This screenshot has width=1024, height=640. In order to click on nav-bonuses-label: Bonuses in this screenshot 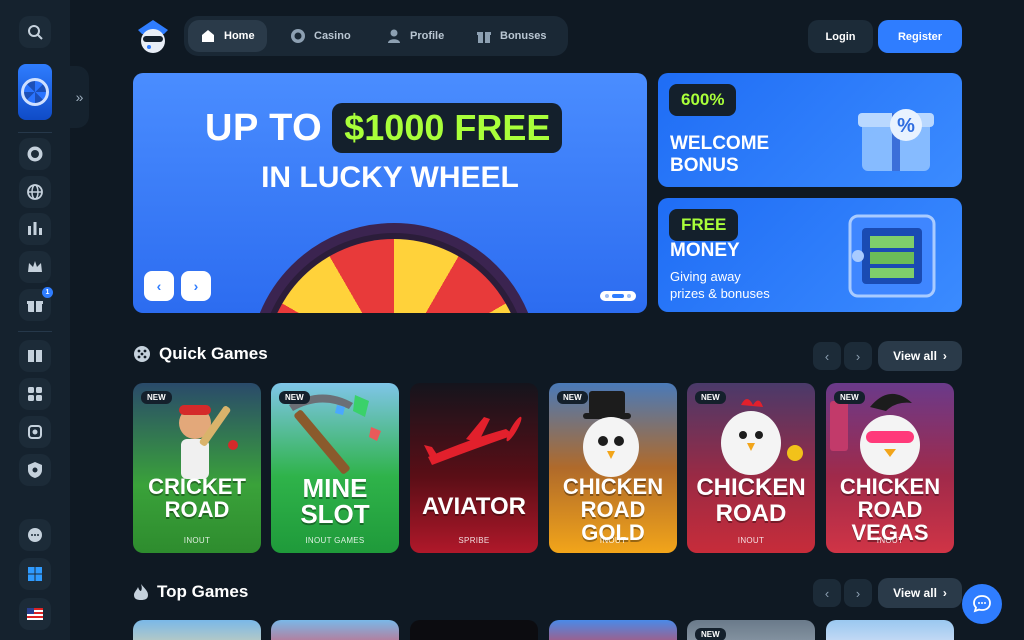, I will do `click(523, 36)`.